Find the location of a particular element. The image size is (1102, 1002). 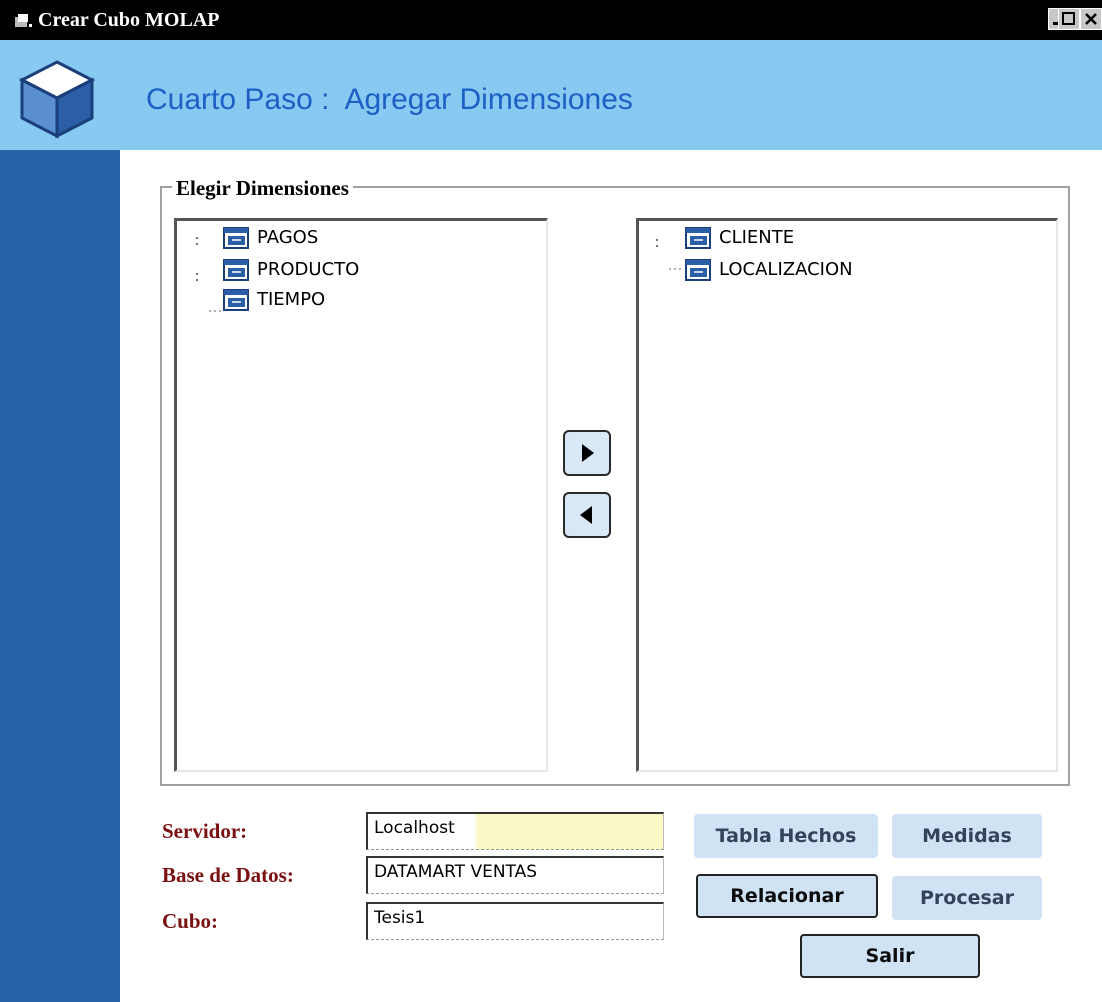

base-datos-field: DATAMART VENTAS is located at coordinates (515, 875).